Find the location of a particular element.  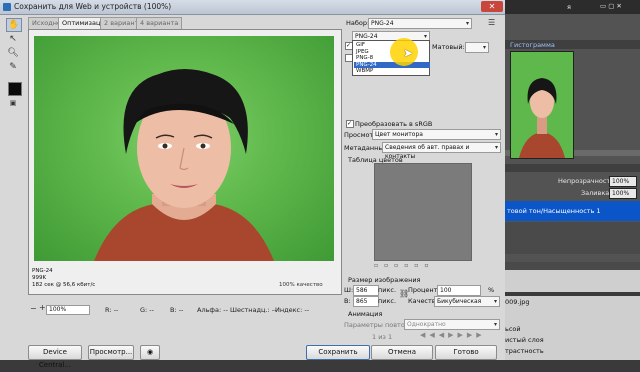

ps-layers-tabbar is located at coordinates (572, 168).